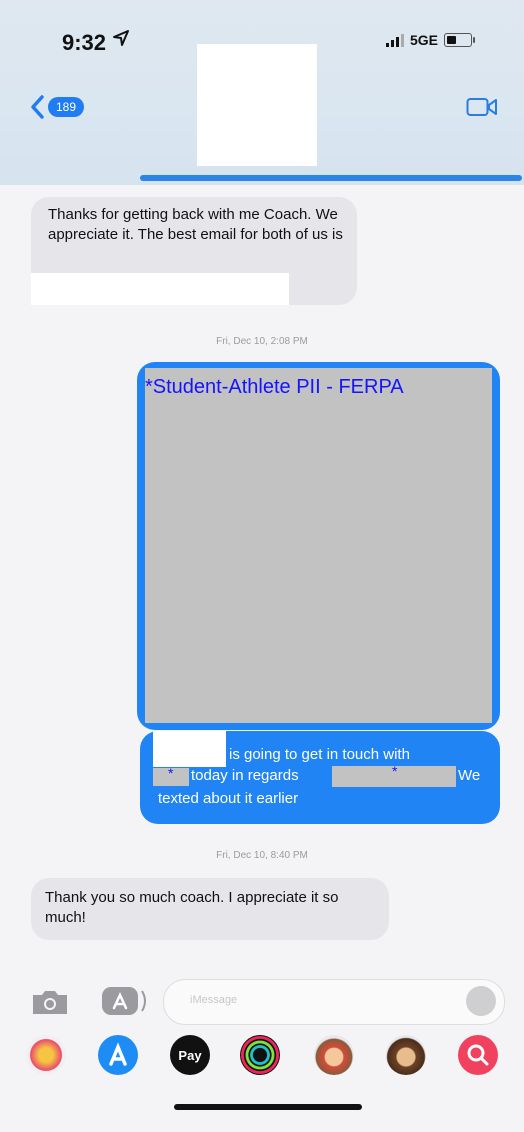 Image resolution: width=524 pixels, height=1132 pixels. Describe the element at coordinates (50, 1002) in the screenshot. I see `camera-icon` at that location.